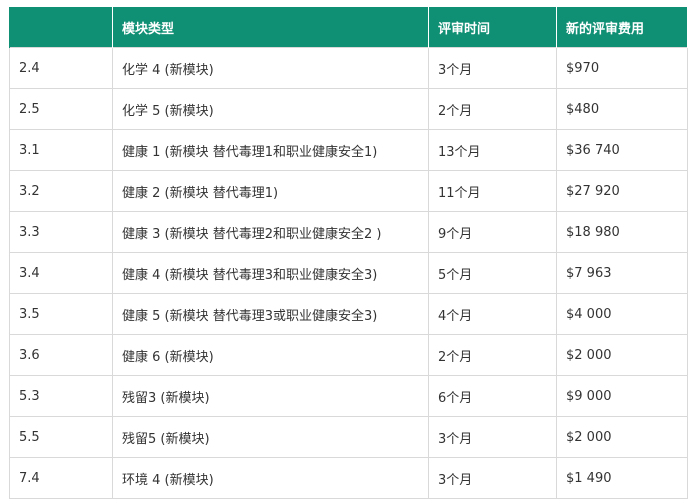 The width and height of the screenshot is (692, 504). Describe the element at coordinates (622, 109) in the screenshot. I see `fee-cell: $480` at that location.